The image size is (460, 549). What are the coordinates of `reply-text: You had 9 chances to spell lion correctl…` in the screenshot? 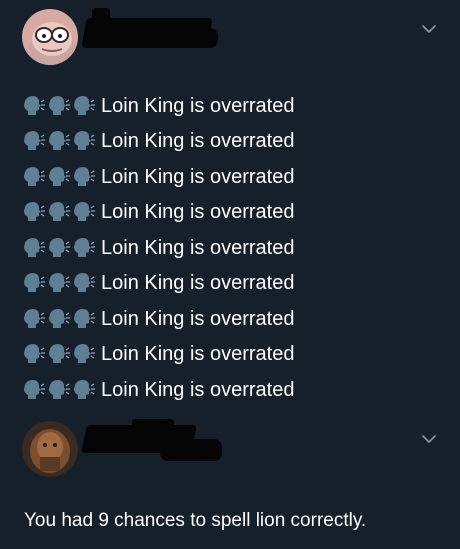 It's located at (195, 520).